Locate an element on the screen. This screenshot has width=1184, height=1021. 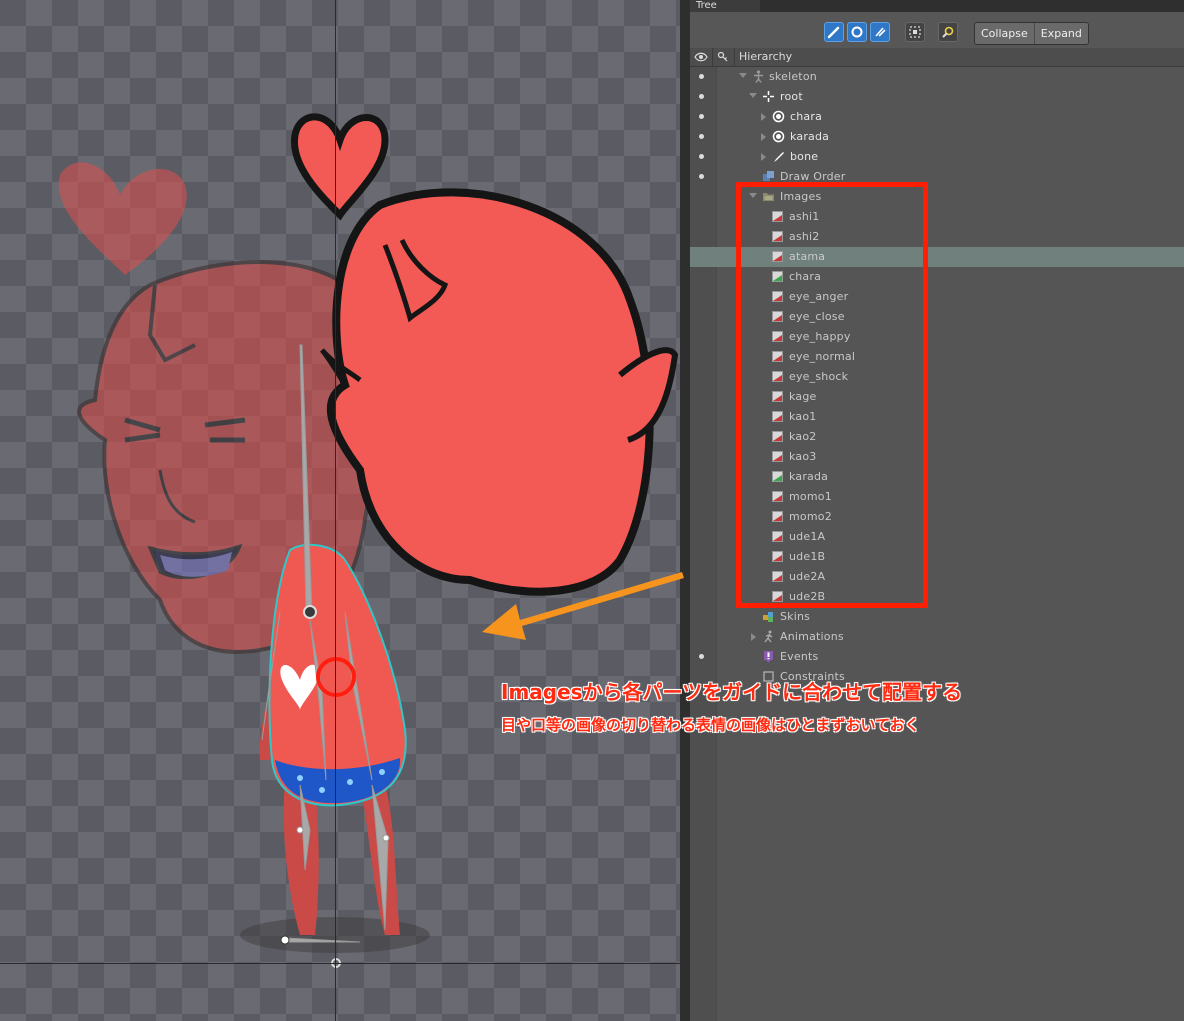
annotation-line-2: 目や口等の画像の切り替わる表情の画像はひとまずおいておく is located at coordinates (710, 725).